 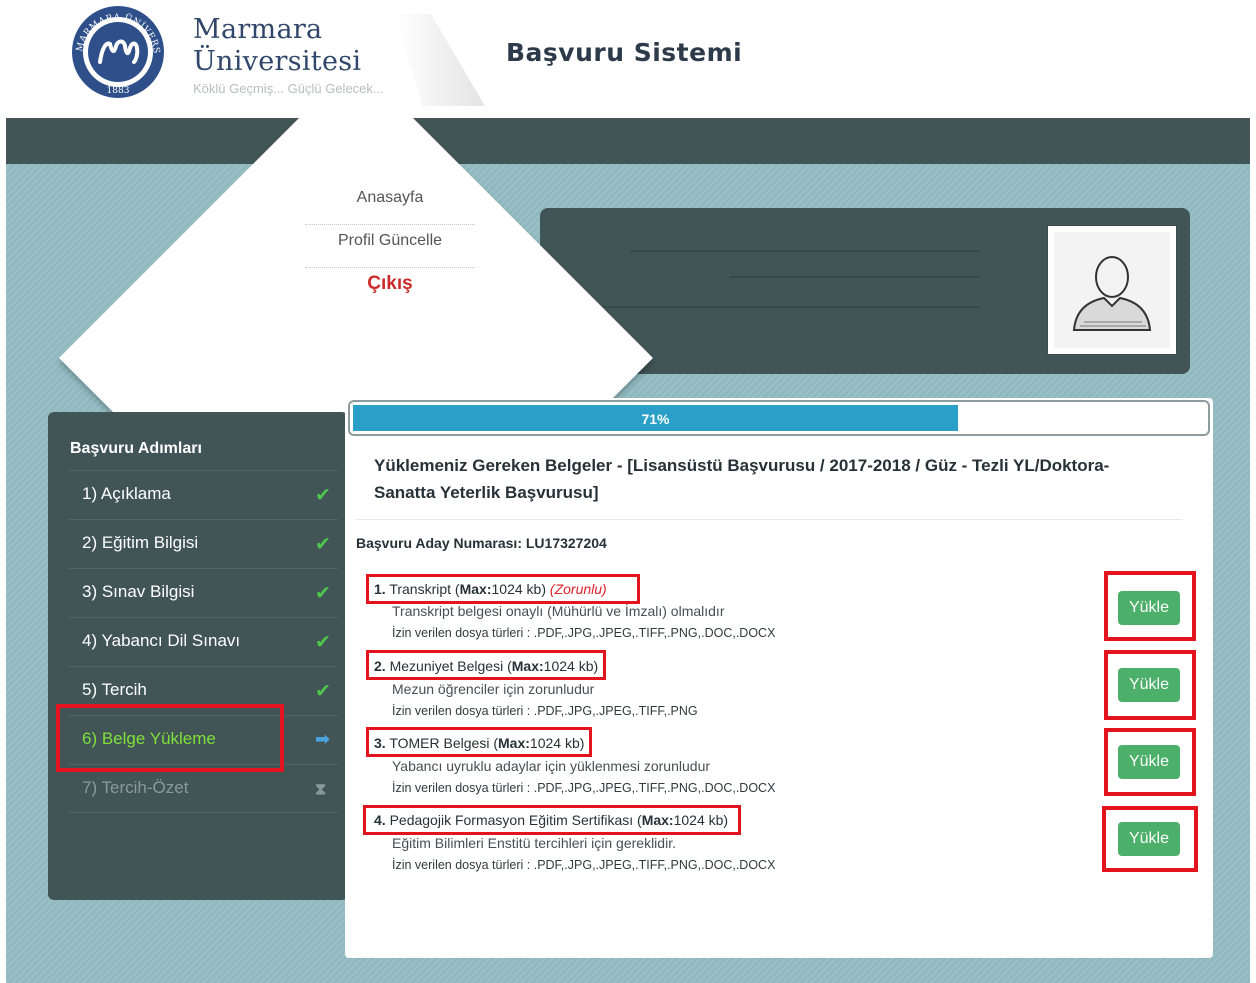 I want to click on arrow-right-icon: ➡, so click(x=323, y=739).